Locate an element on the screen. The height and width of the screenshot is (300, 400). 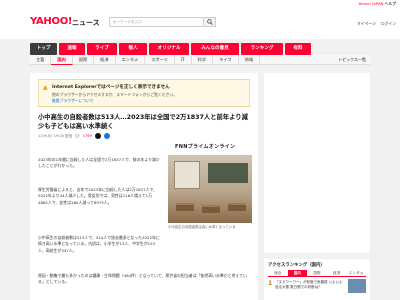
category-domestic: 国内 is located at coordinates (62, 59).